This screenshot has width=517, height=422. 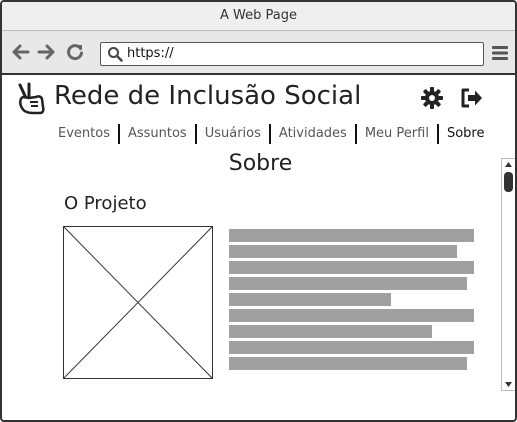 What do you see at coordinates (115, 54) in the screenshot?
I see `search-icon` at bounding box center [115, 54].